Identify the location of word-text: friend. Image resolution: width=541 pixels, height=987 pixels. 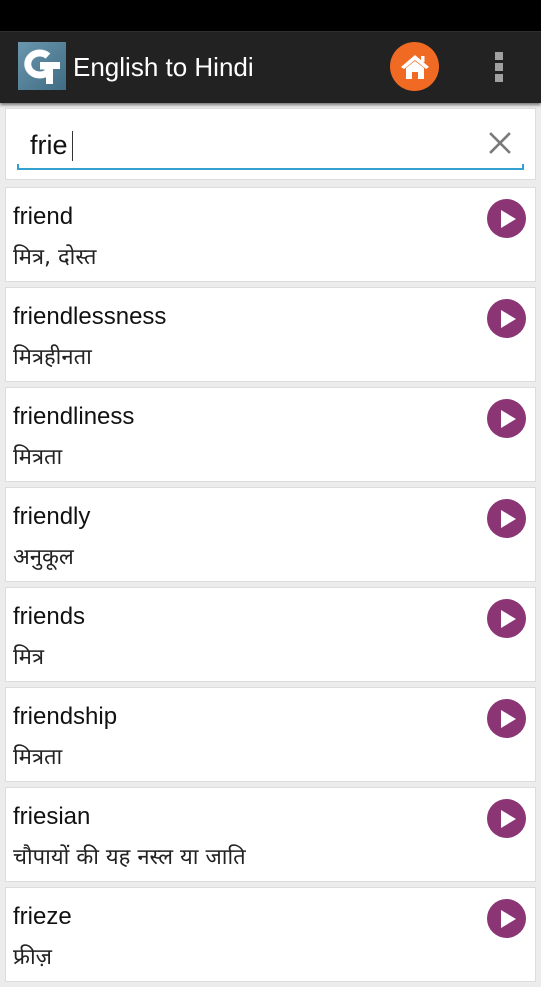
(43, 216).